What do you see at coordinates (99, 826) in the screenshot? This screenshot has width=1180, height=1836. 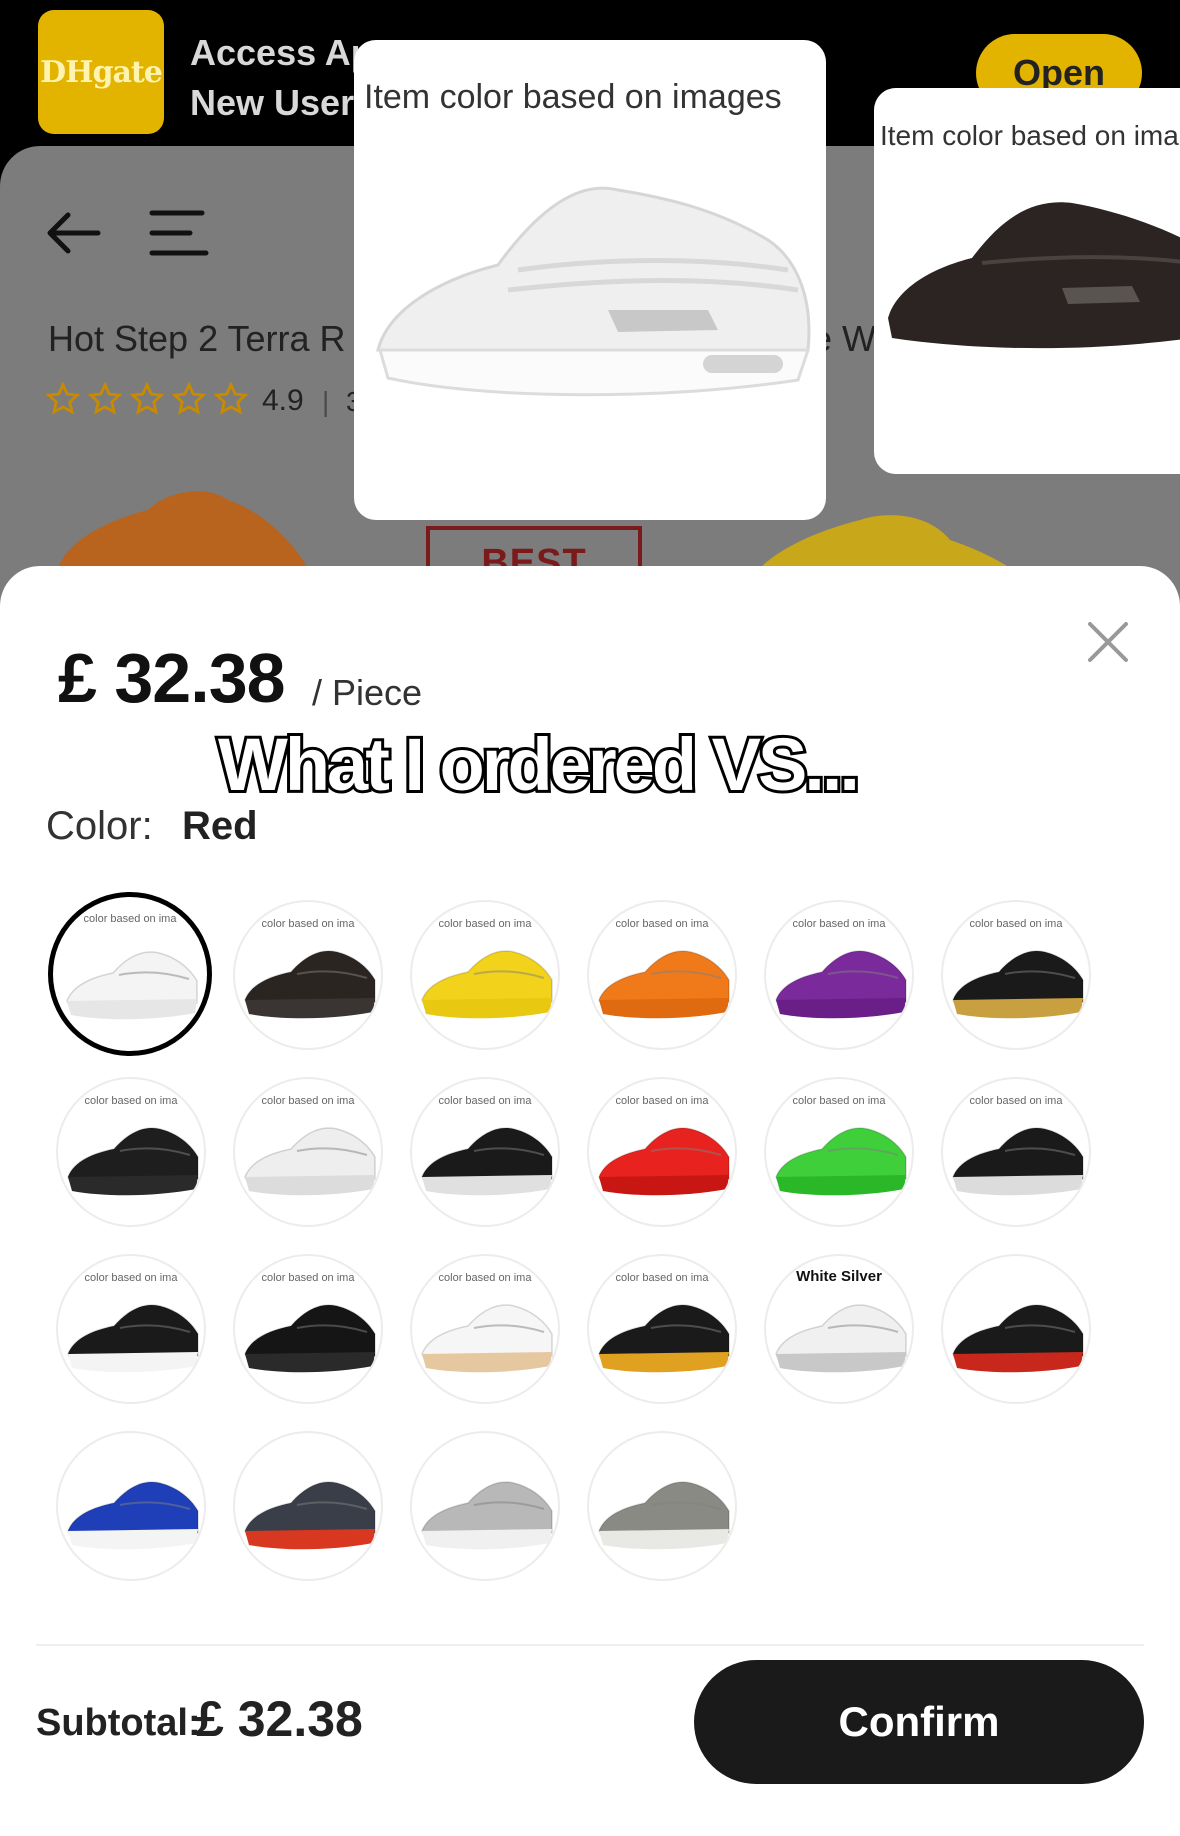 I see `color-label: Color:` at bounding box center [99, 826].